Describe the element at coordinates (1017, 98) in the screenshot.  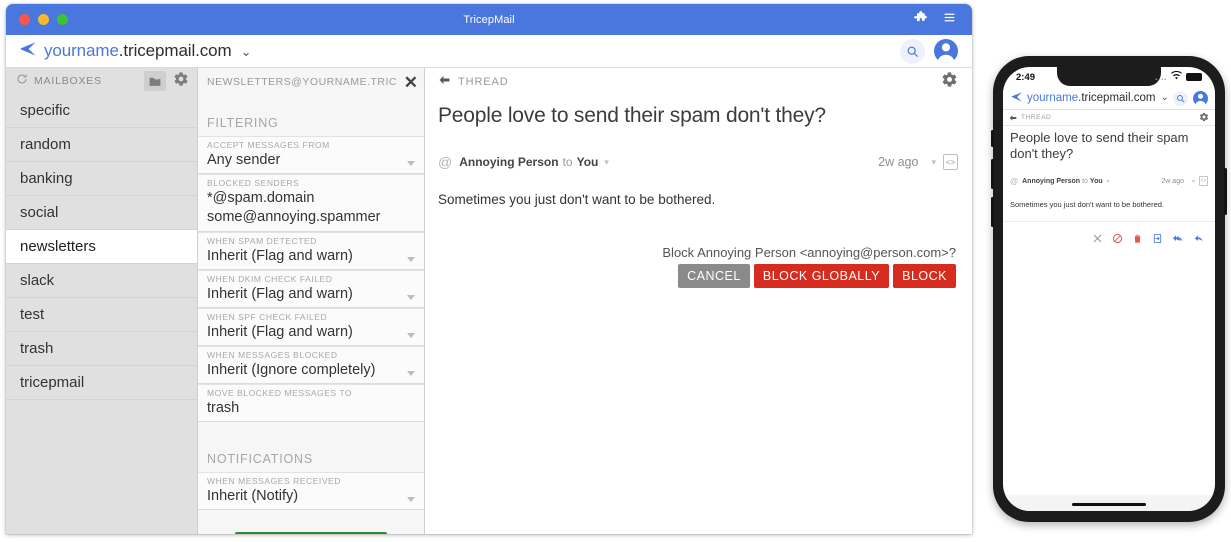
I see `tricepmail-logo-icon` at that location.